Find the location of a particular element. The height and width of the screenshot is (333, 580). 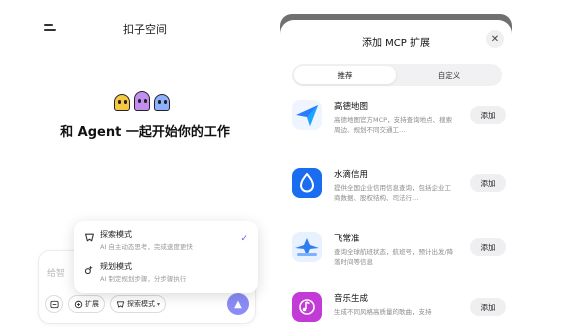

extension-name: 高德地图 is located at coordinates (351, 107).